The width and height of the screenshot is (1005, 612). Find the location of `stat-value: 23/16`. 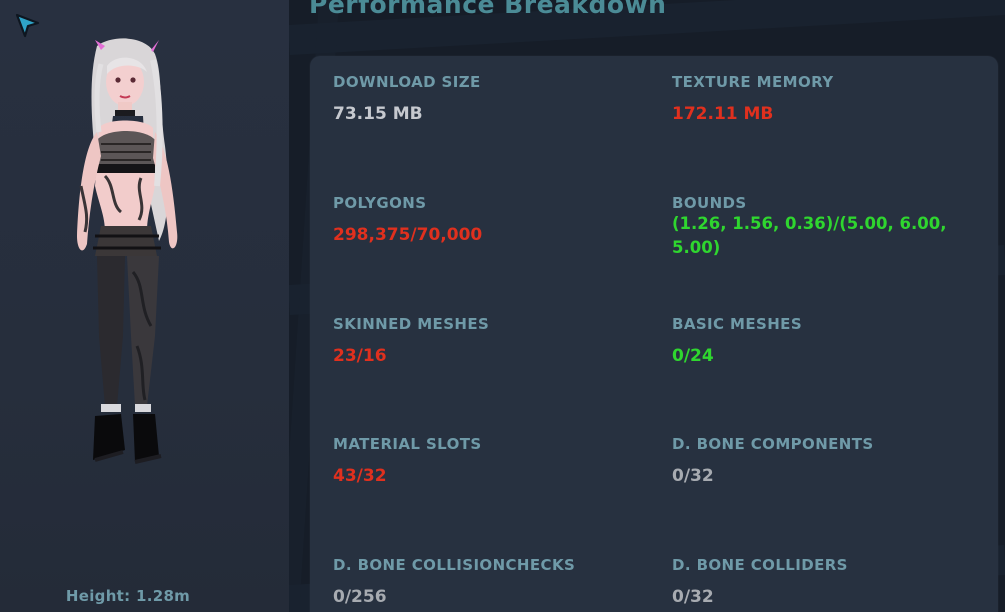

stat-value: 23/16 is located at coordinates (360, 356).